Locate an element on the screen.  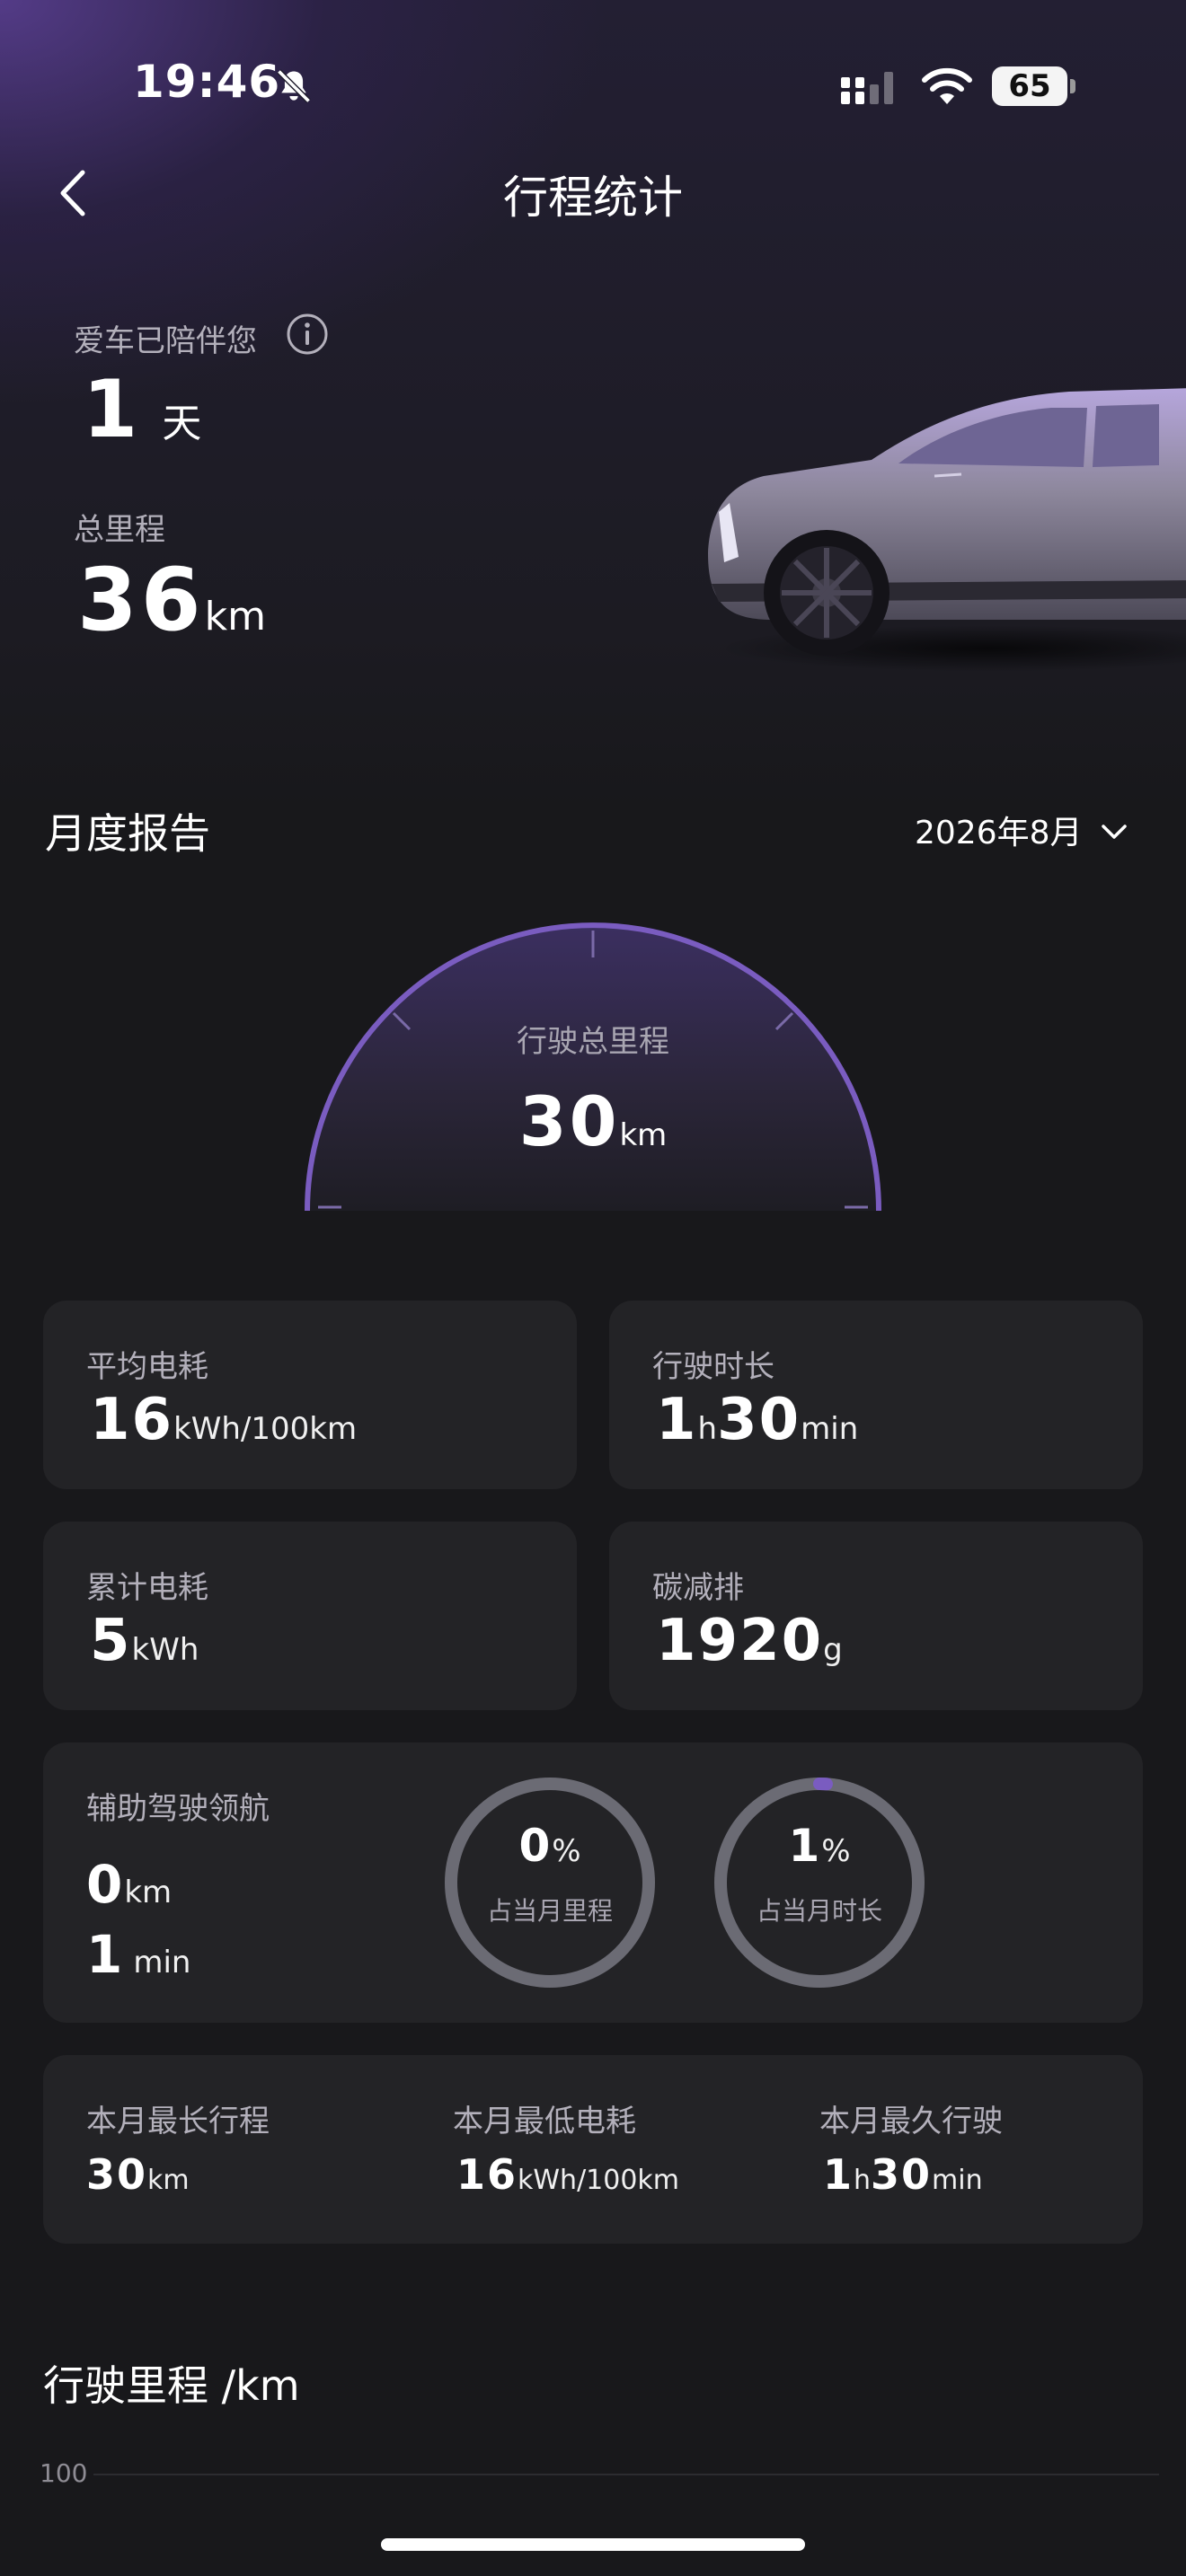
lowest-consumption-row: 16kWh/100km is located at coordinates (567, 2174).